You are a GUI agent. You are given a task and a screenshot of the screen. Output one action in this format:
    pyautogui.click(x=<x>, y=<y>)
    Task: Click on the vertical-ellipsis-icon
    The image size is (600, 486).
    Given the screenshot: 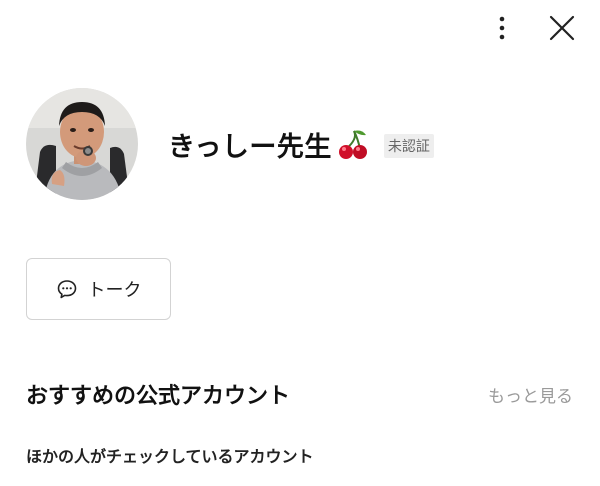 What is the action you would take?
    pyautogui.click(x=502, y=28)
    